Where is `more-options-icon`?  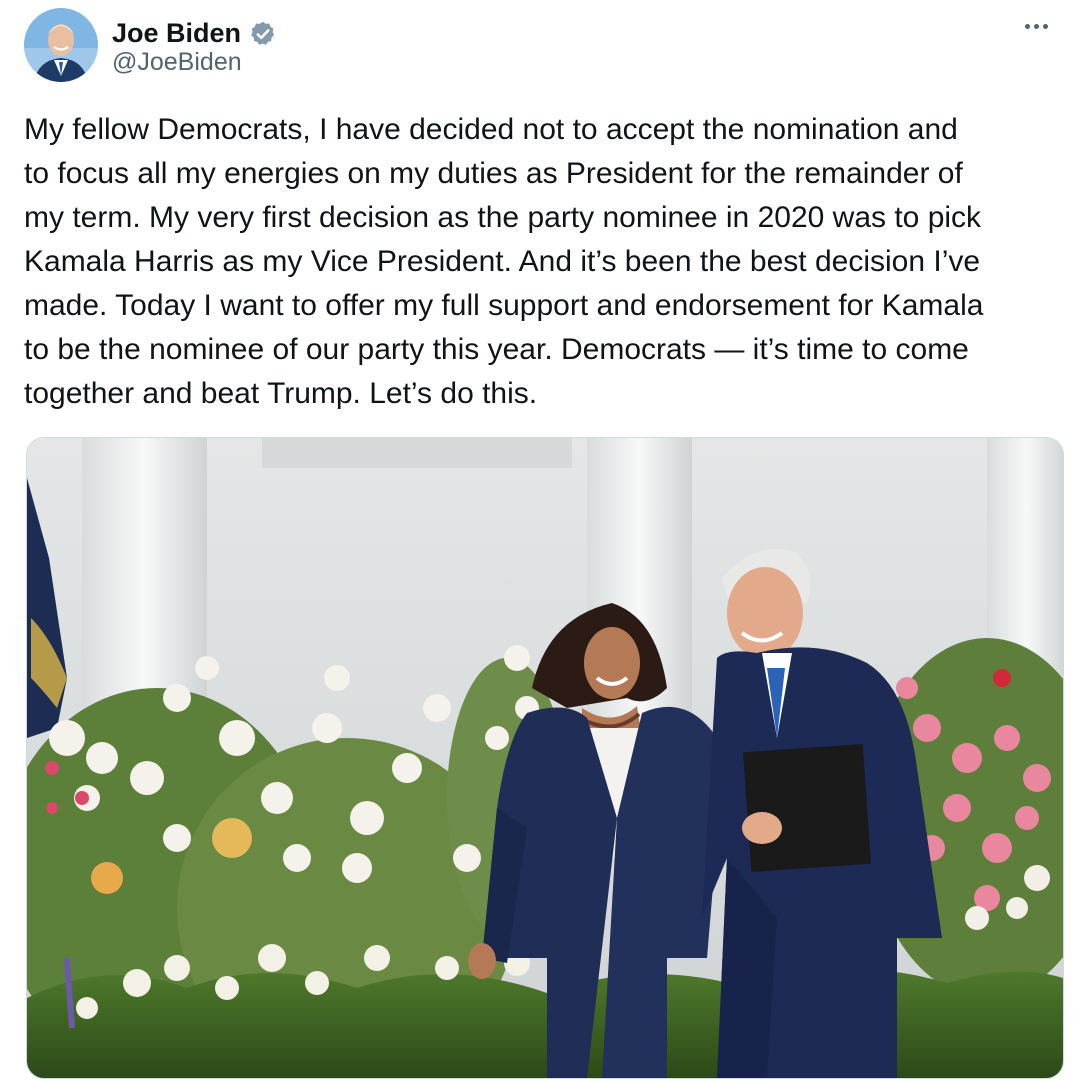
more-options-icon is located at coordinates (1036, 26).